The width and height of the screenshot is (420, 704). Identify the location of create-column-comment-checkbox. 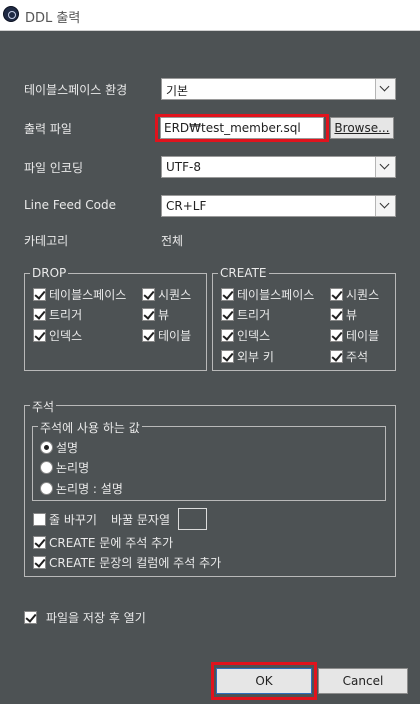
(39, 562).